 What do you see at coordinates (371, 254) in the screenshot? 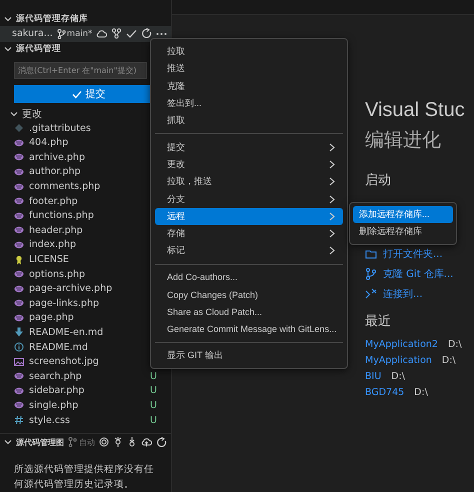
I see `folder-icon` at bounding box center [371, 254].